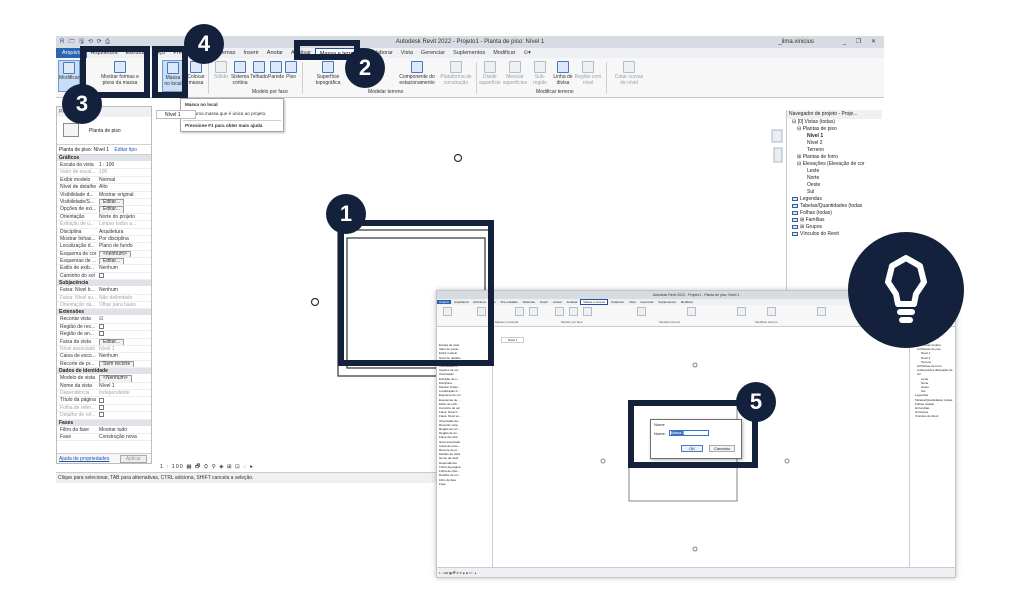 The image size is (1024, 610). Describe the element at coordinates (504, 53) in the screenshot. I see `tab-modify: Modificar` at that location.